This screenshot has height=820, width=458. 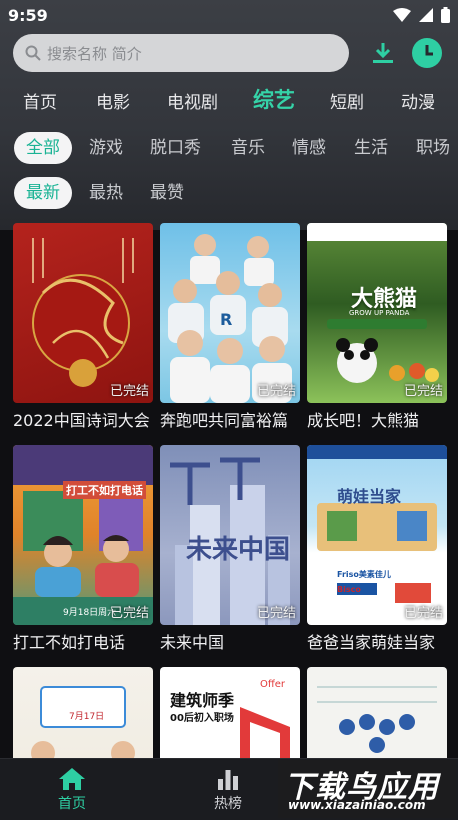 What do you see at coordinates (367, 789) in the screenshot?
I see `watermark-logo: 下载鸟应用 www.xiazainiao.com` at bounding box center [367, 789].